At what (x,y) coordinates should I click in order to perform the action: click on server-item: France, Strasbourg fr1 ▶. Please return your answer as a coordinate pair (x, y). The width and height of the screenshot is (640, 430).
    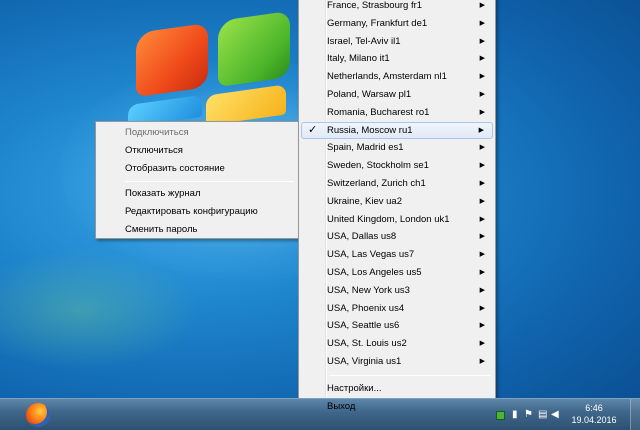
    Looking at the image, I should click on (397, 7).